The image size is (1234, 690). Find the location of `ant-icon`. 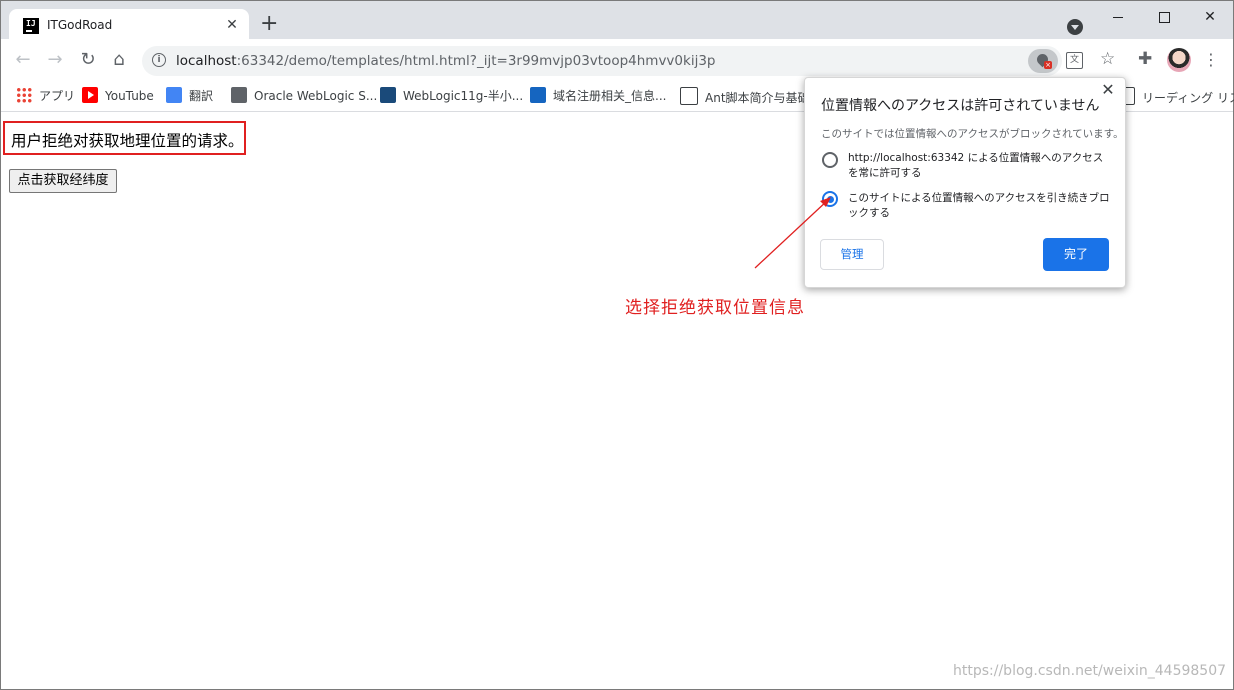

ant-icon is located at coordinates (689, 96).